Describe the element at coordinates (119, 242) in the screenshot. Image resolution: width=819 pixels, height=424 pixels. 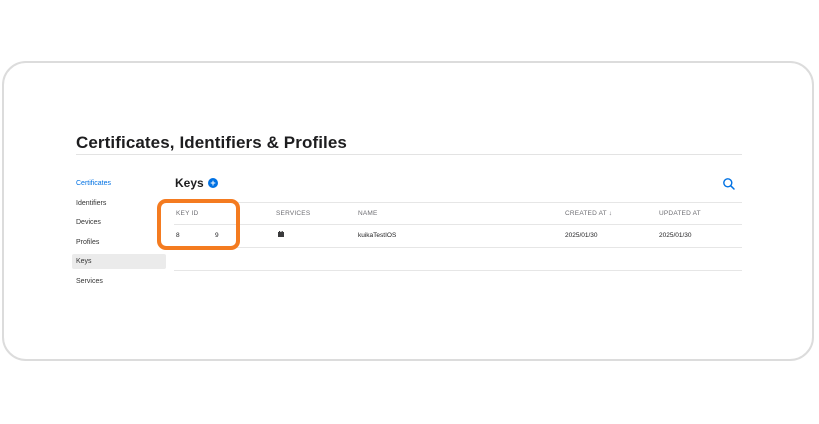
I see `sidebar-item-profiles: Profiles` at that location.